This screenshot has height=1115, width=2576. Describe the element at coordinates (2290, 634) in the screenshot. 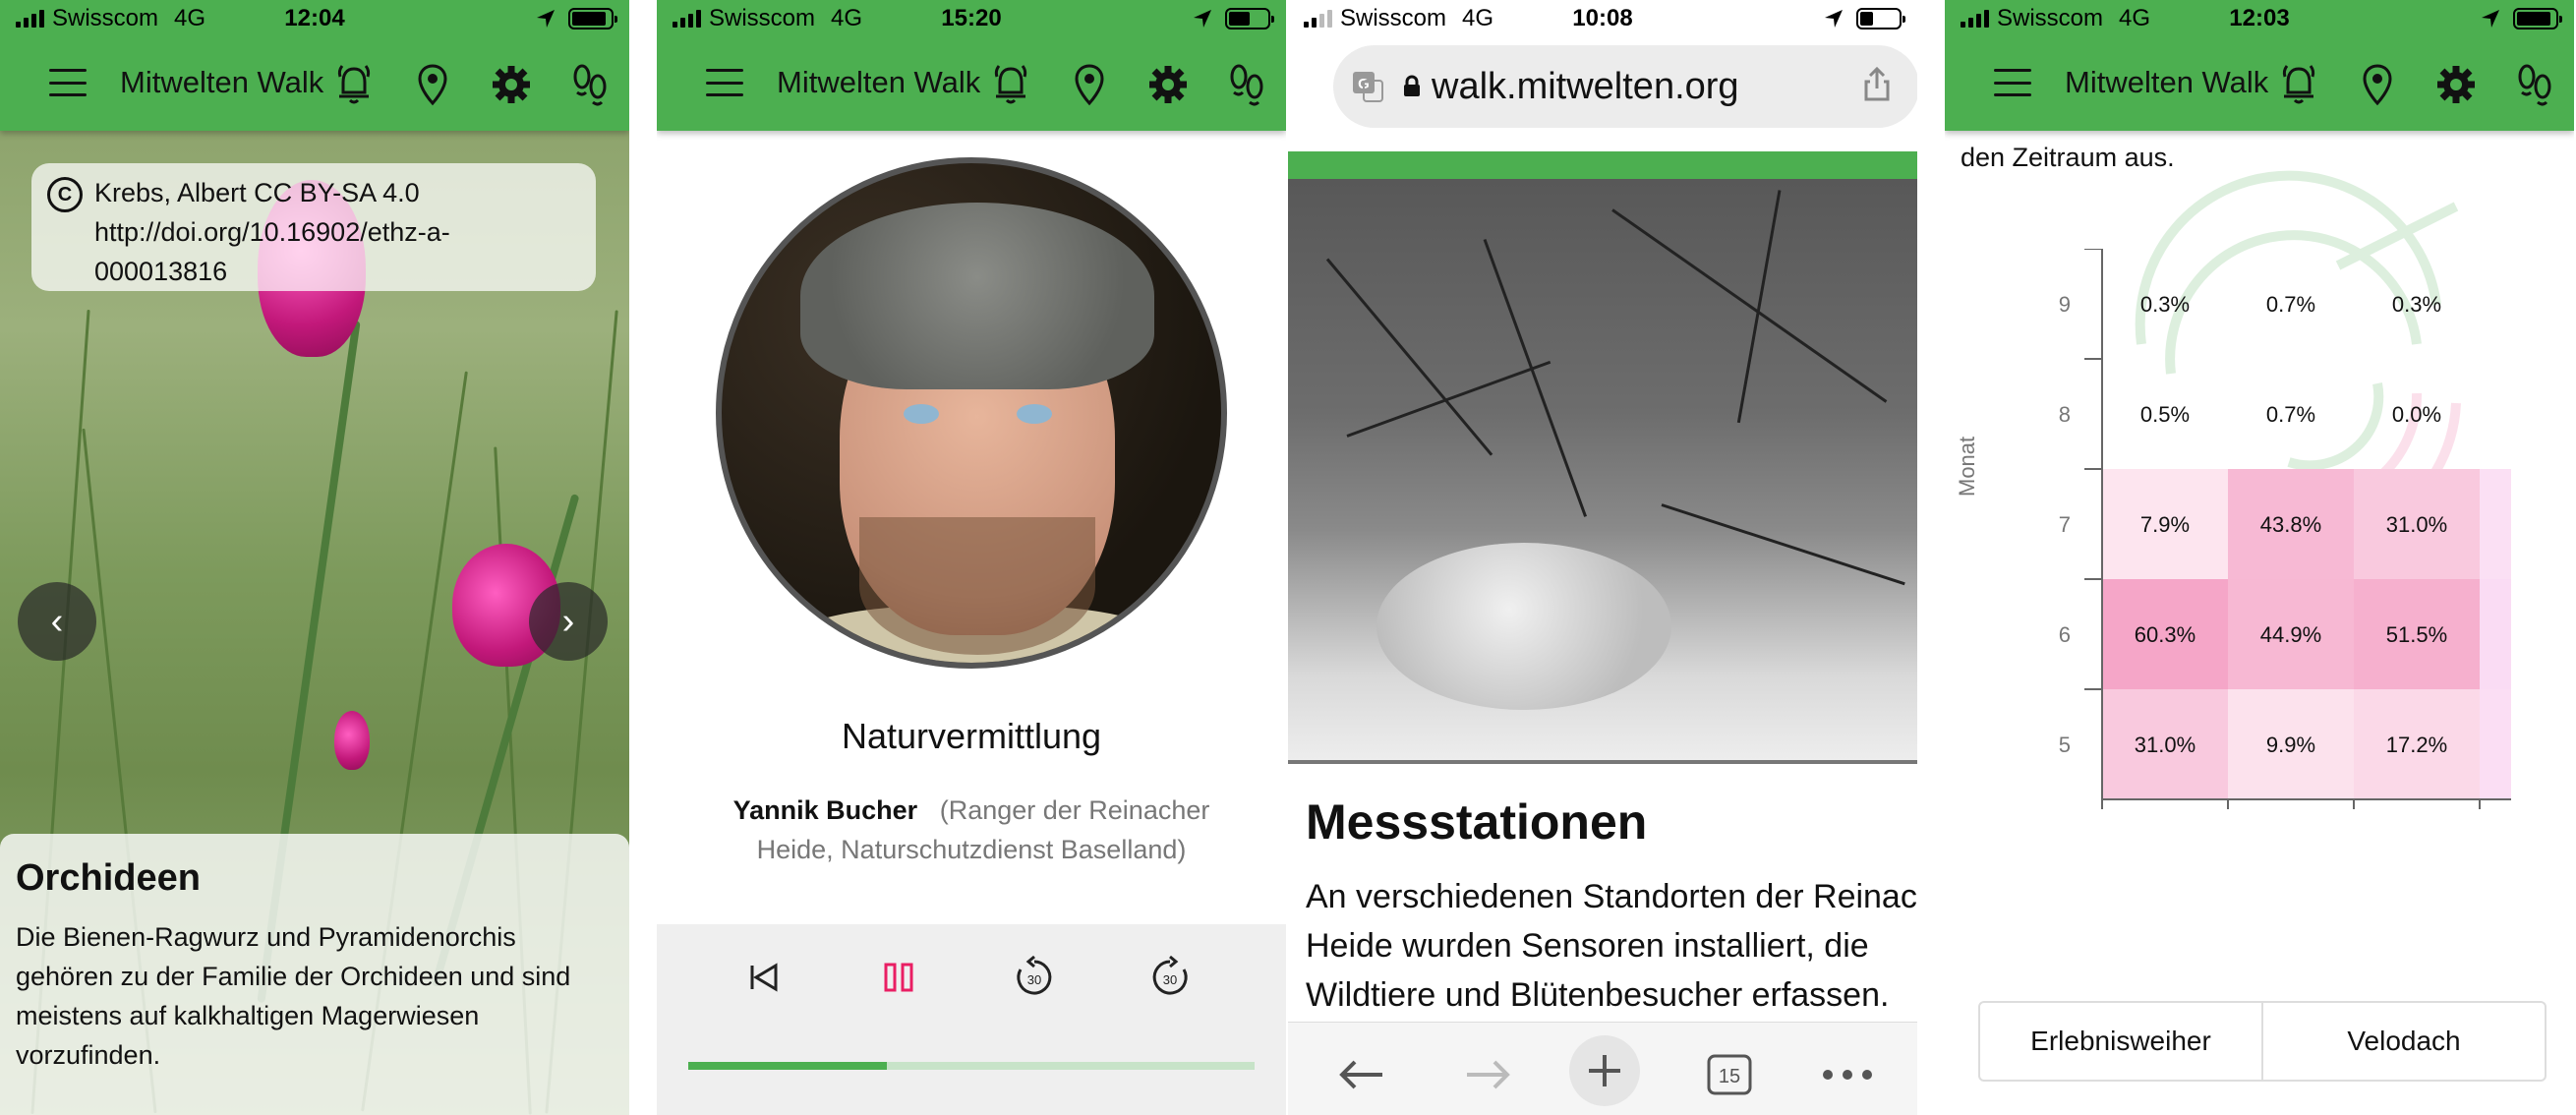

I see `heatmap-cell-label: 44.9%` at that location.